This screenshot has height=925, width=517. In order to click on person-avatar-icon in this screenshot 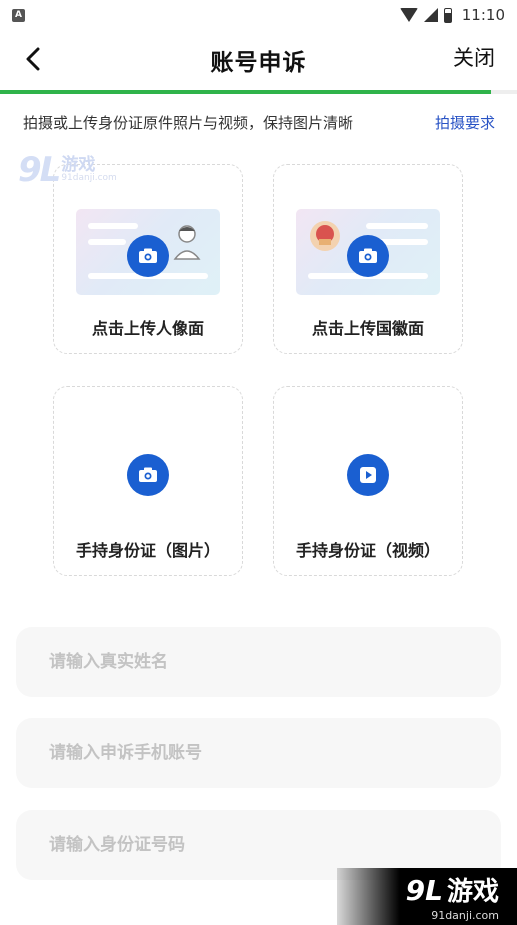, I will do `click(187, 242)`.